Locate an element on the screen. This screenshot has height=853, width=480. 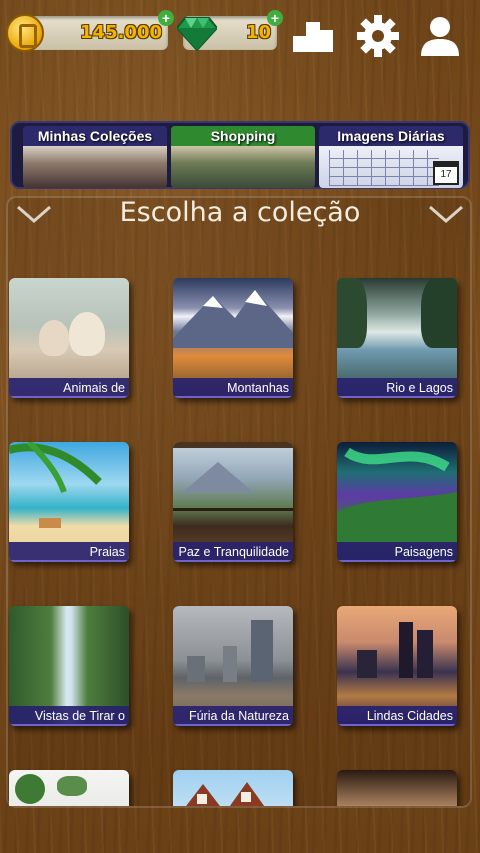
collection-card: Lindas Cidades is located at coordinates (397, 666).